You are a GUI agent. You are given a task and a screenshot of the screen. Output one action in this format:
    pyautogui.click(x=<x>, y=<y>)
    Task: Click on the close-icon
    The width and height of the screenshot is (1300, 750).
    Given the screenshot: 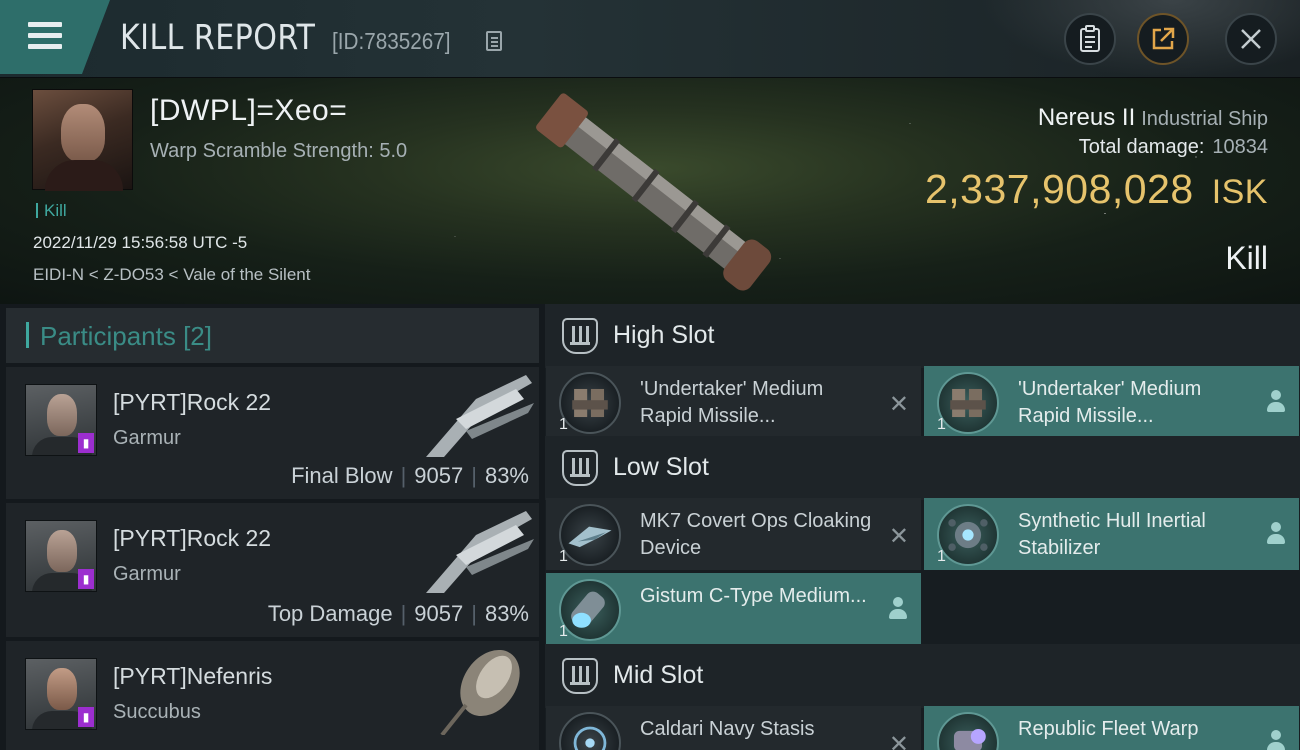 What is the action you would take?
    pyautogui.click(x=1251, y=39)
    